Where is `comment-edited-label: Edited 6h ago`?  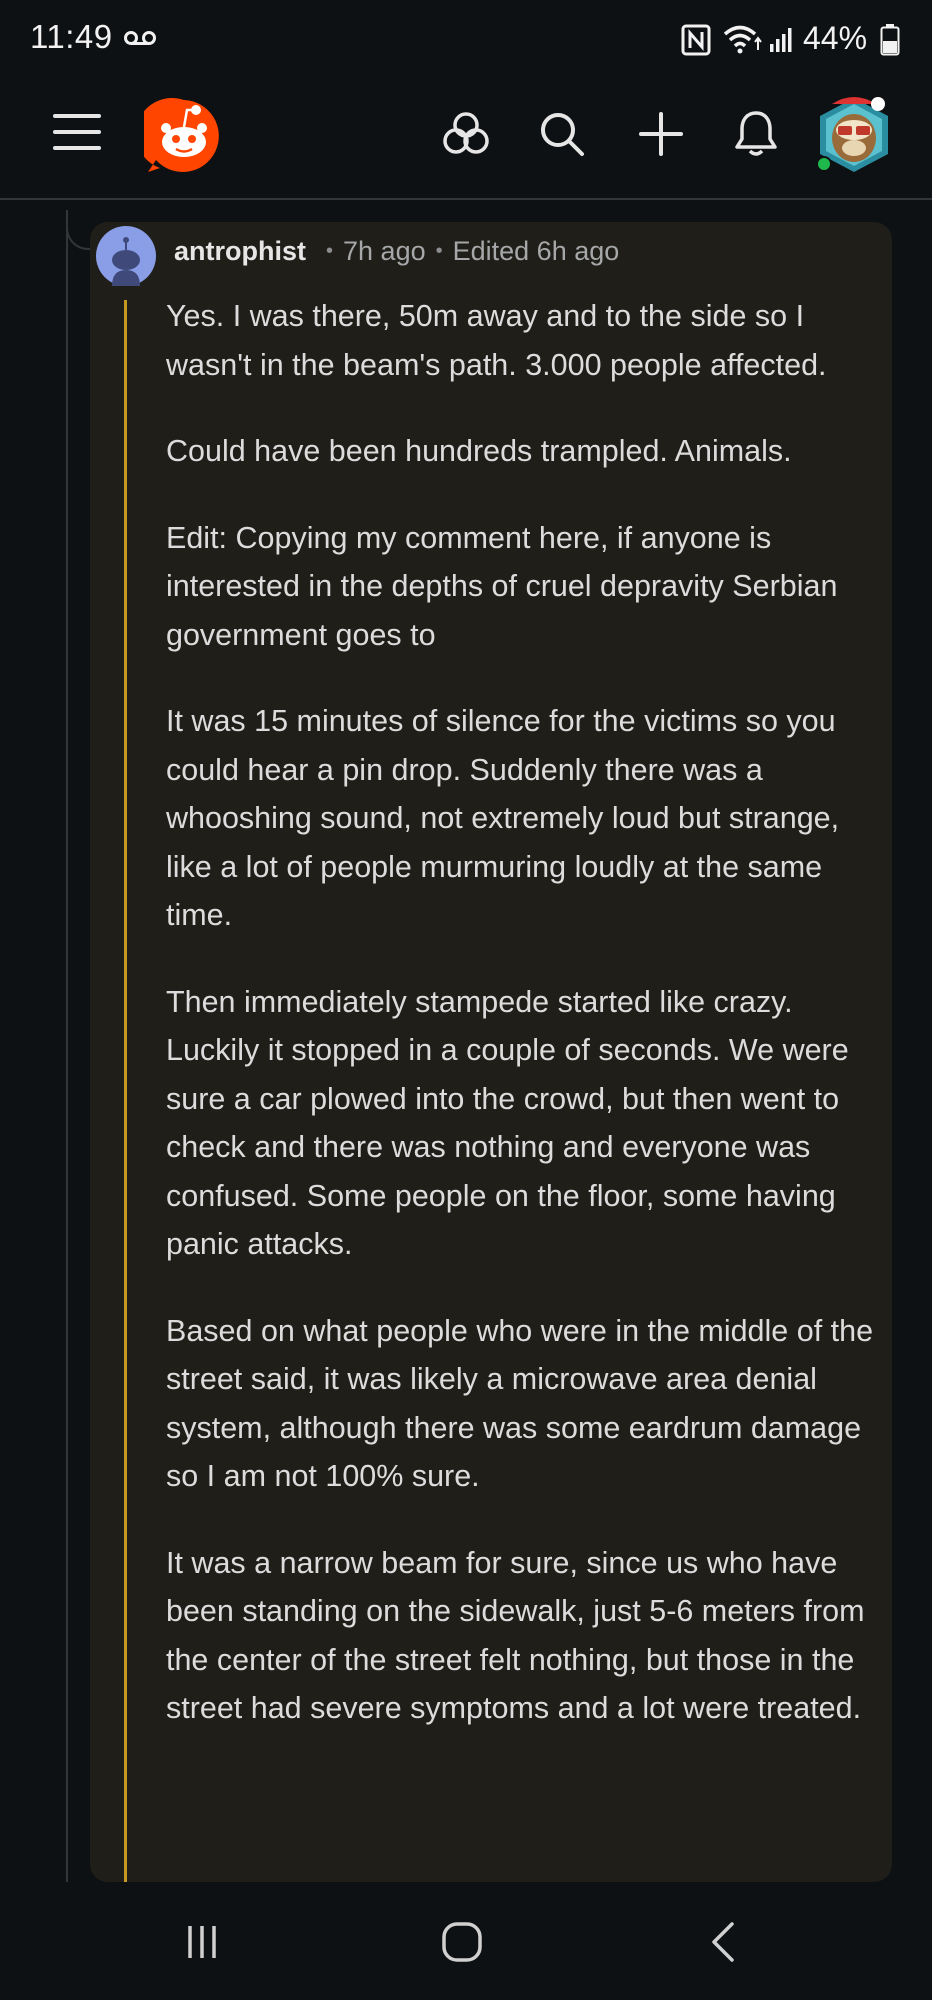
comment-edited-label: Edited 6h ago is located at coordinates (536, 251).